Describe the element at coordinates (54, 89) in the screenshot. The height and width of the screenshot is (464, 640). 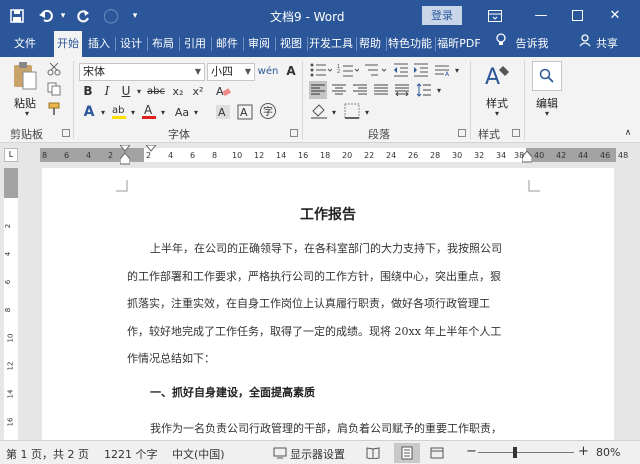
I see `copy-icon` at that location.